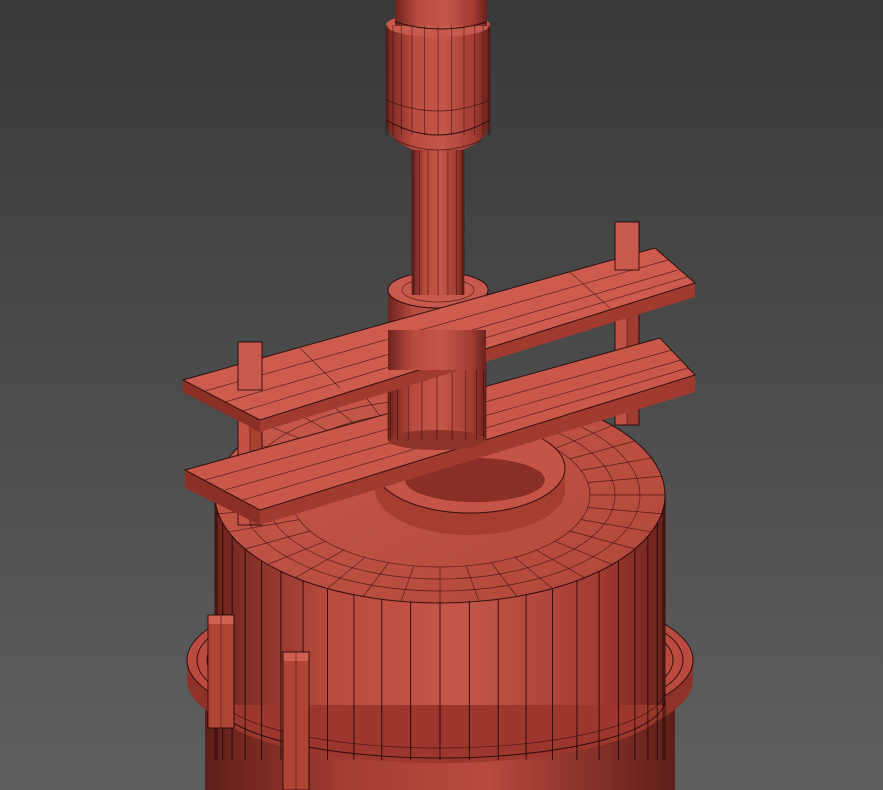 The height and width of the screenshot is (790, 883). Describe the element at coordinates (437, 350) in the screenshot. I see `shaft-front-segment` at that location.